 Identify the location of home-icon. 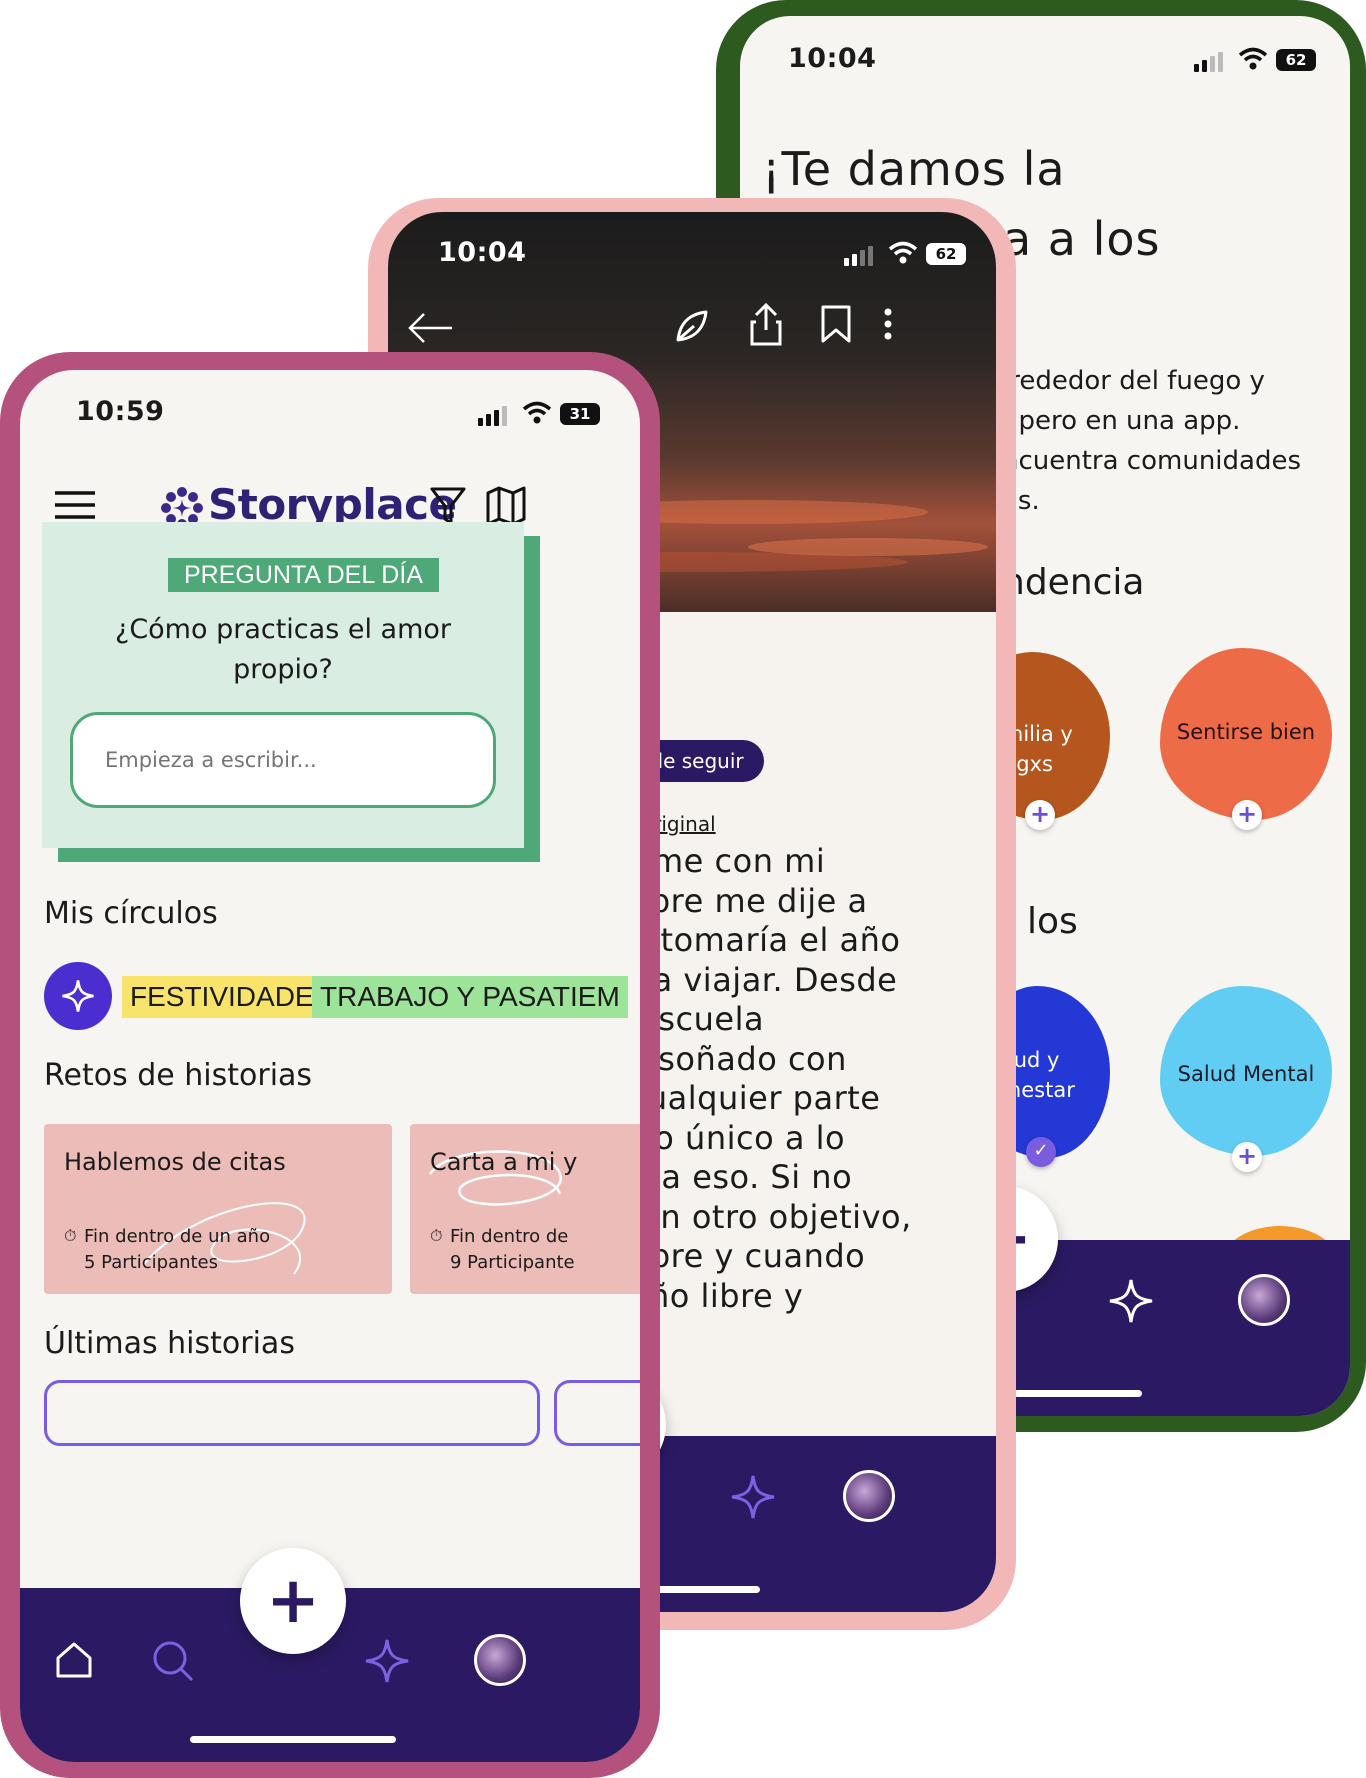
(74, 1662).